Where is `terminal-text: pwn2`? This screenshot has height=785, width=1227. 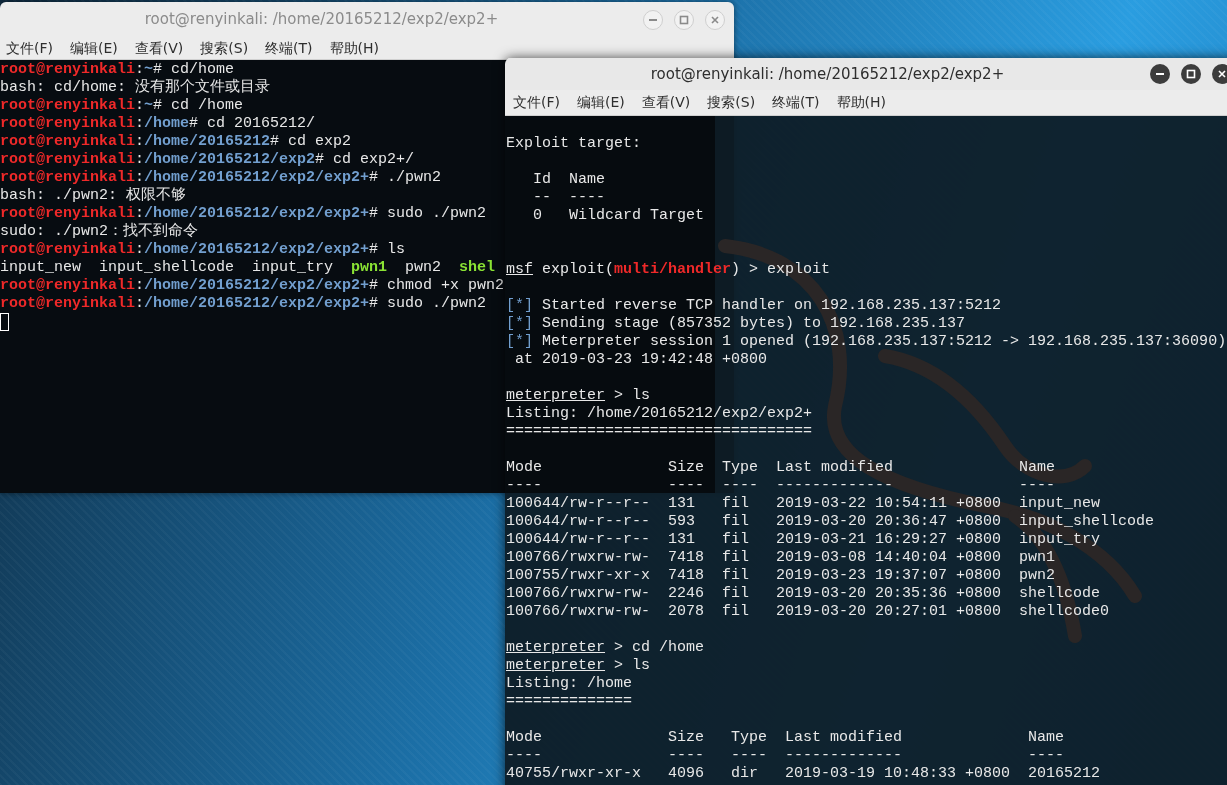
terminal-text: pwn2 is located at coordinates (423, 267).